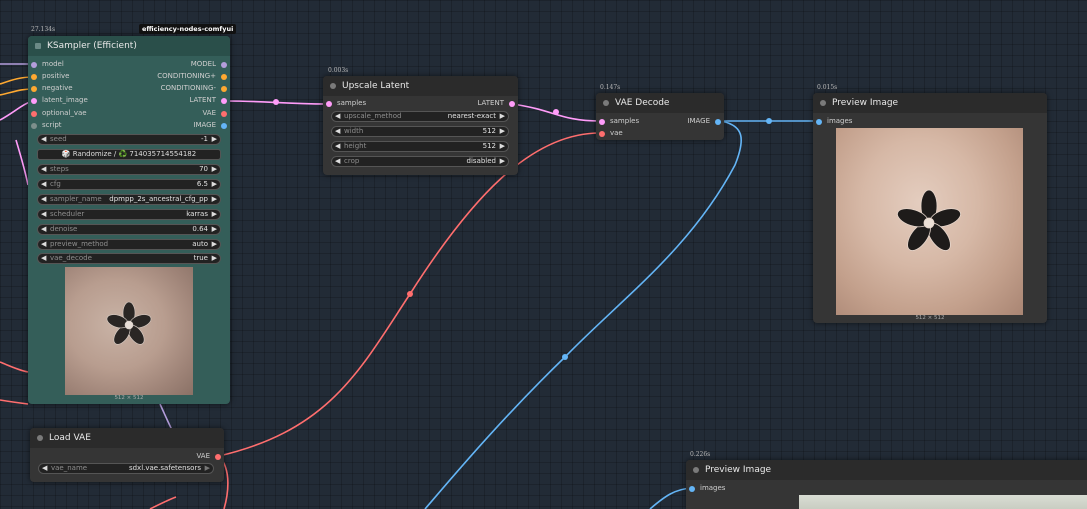  What do you see at coordinates (126, 468) in the screenshot?
I see `vae-name-widget: ◀ vae_name sdxl.vae.safetensors ▶` at bounding box center [126, 468].